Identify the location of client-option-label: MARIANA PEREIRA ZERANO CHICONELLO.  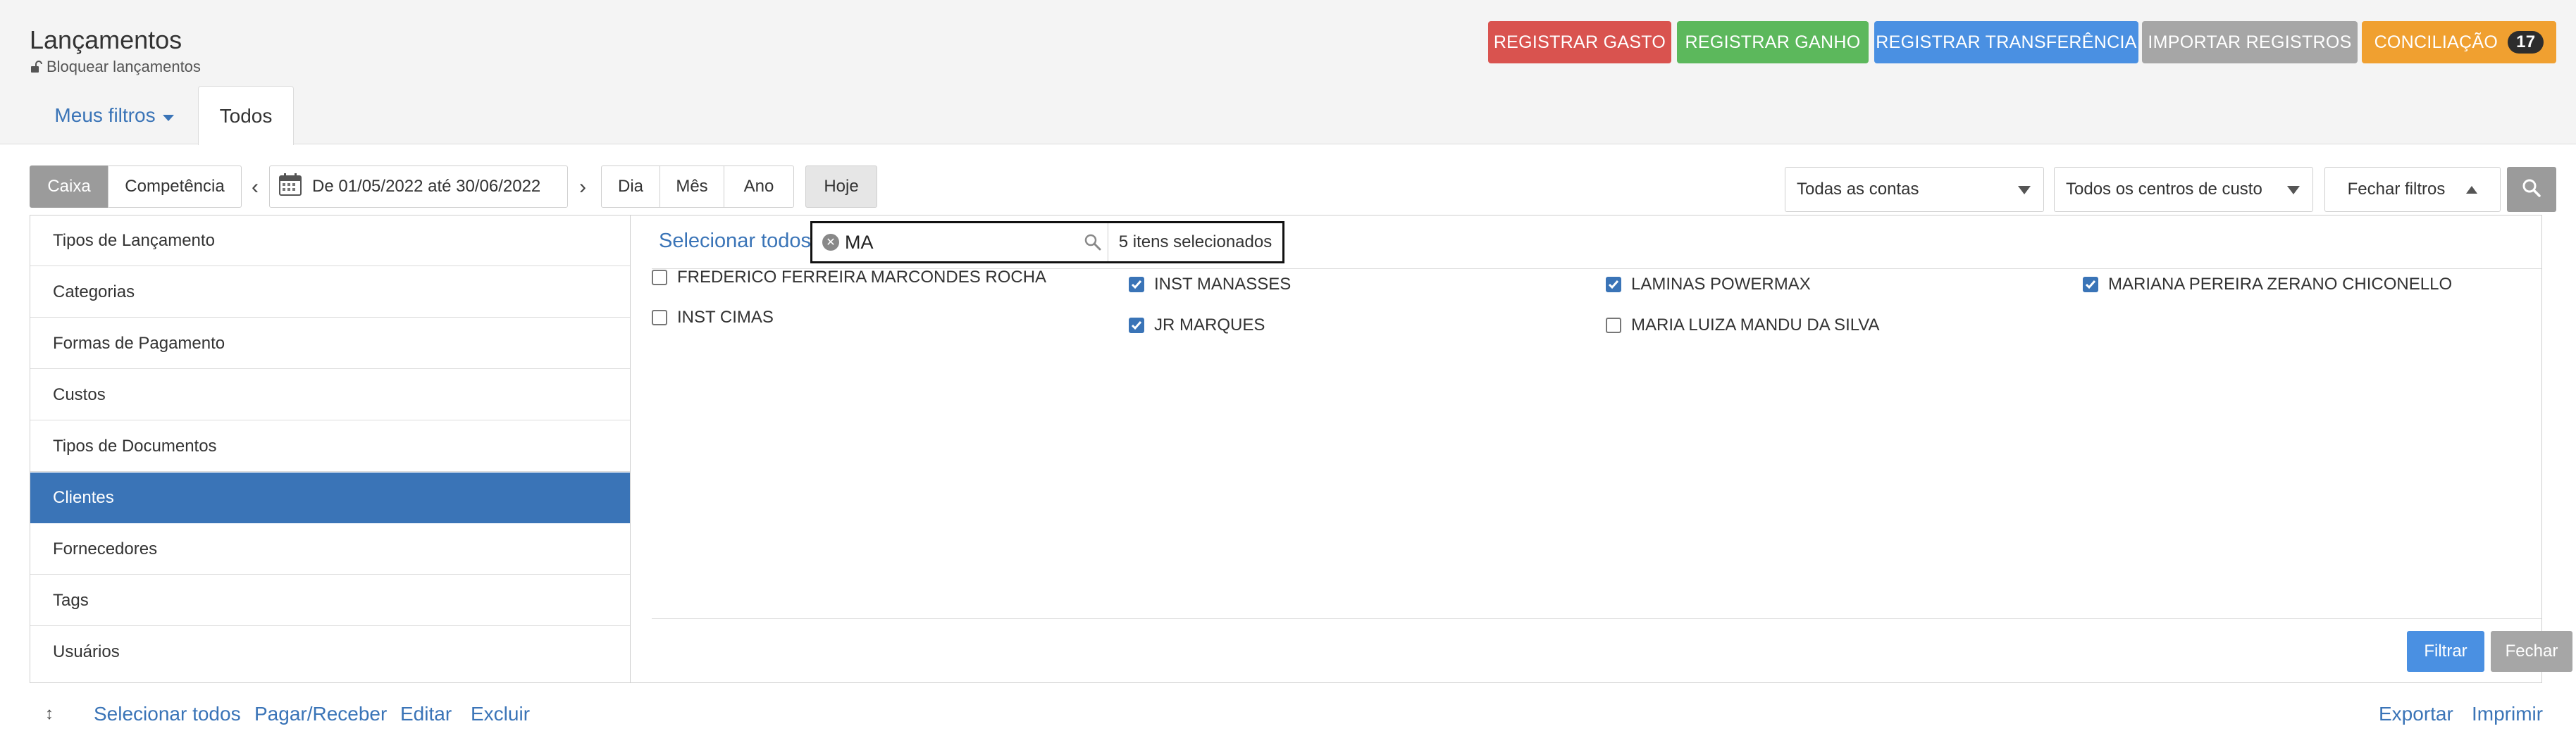
(2280, 284).